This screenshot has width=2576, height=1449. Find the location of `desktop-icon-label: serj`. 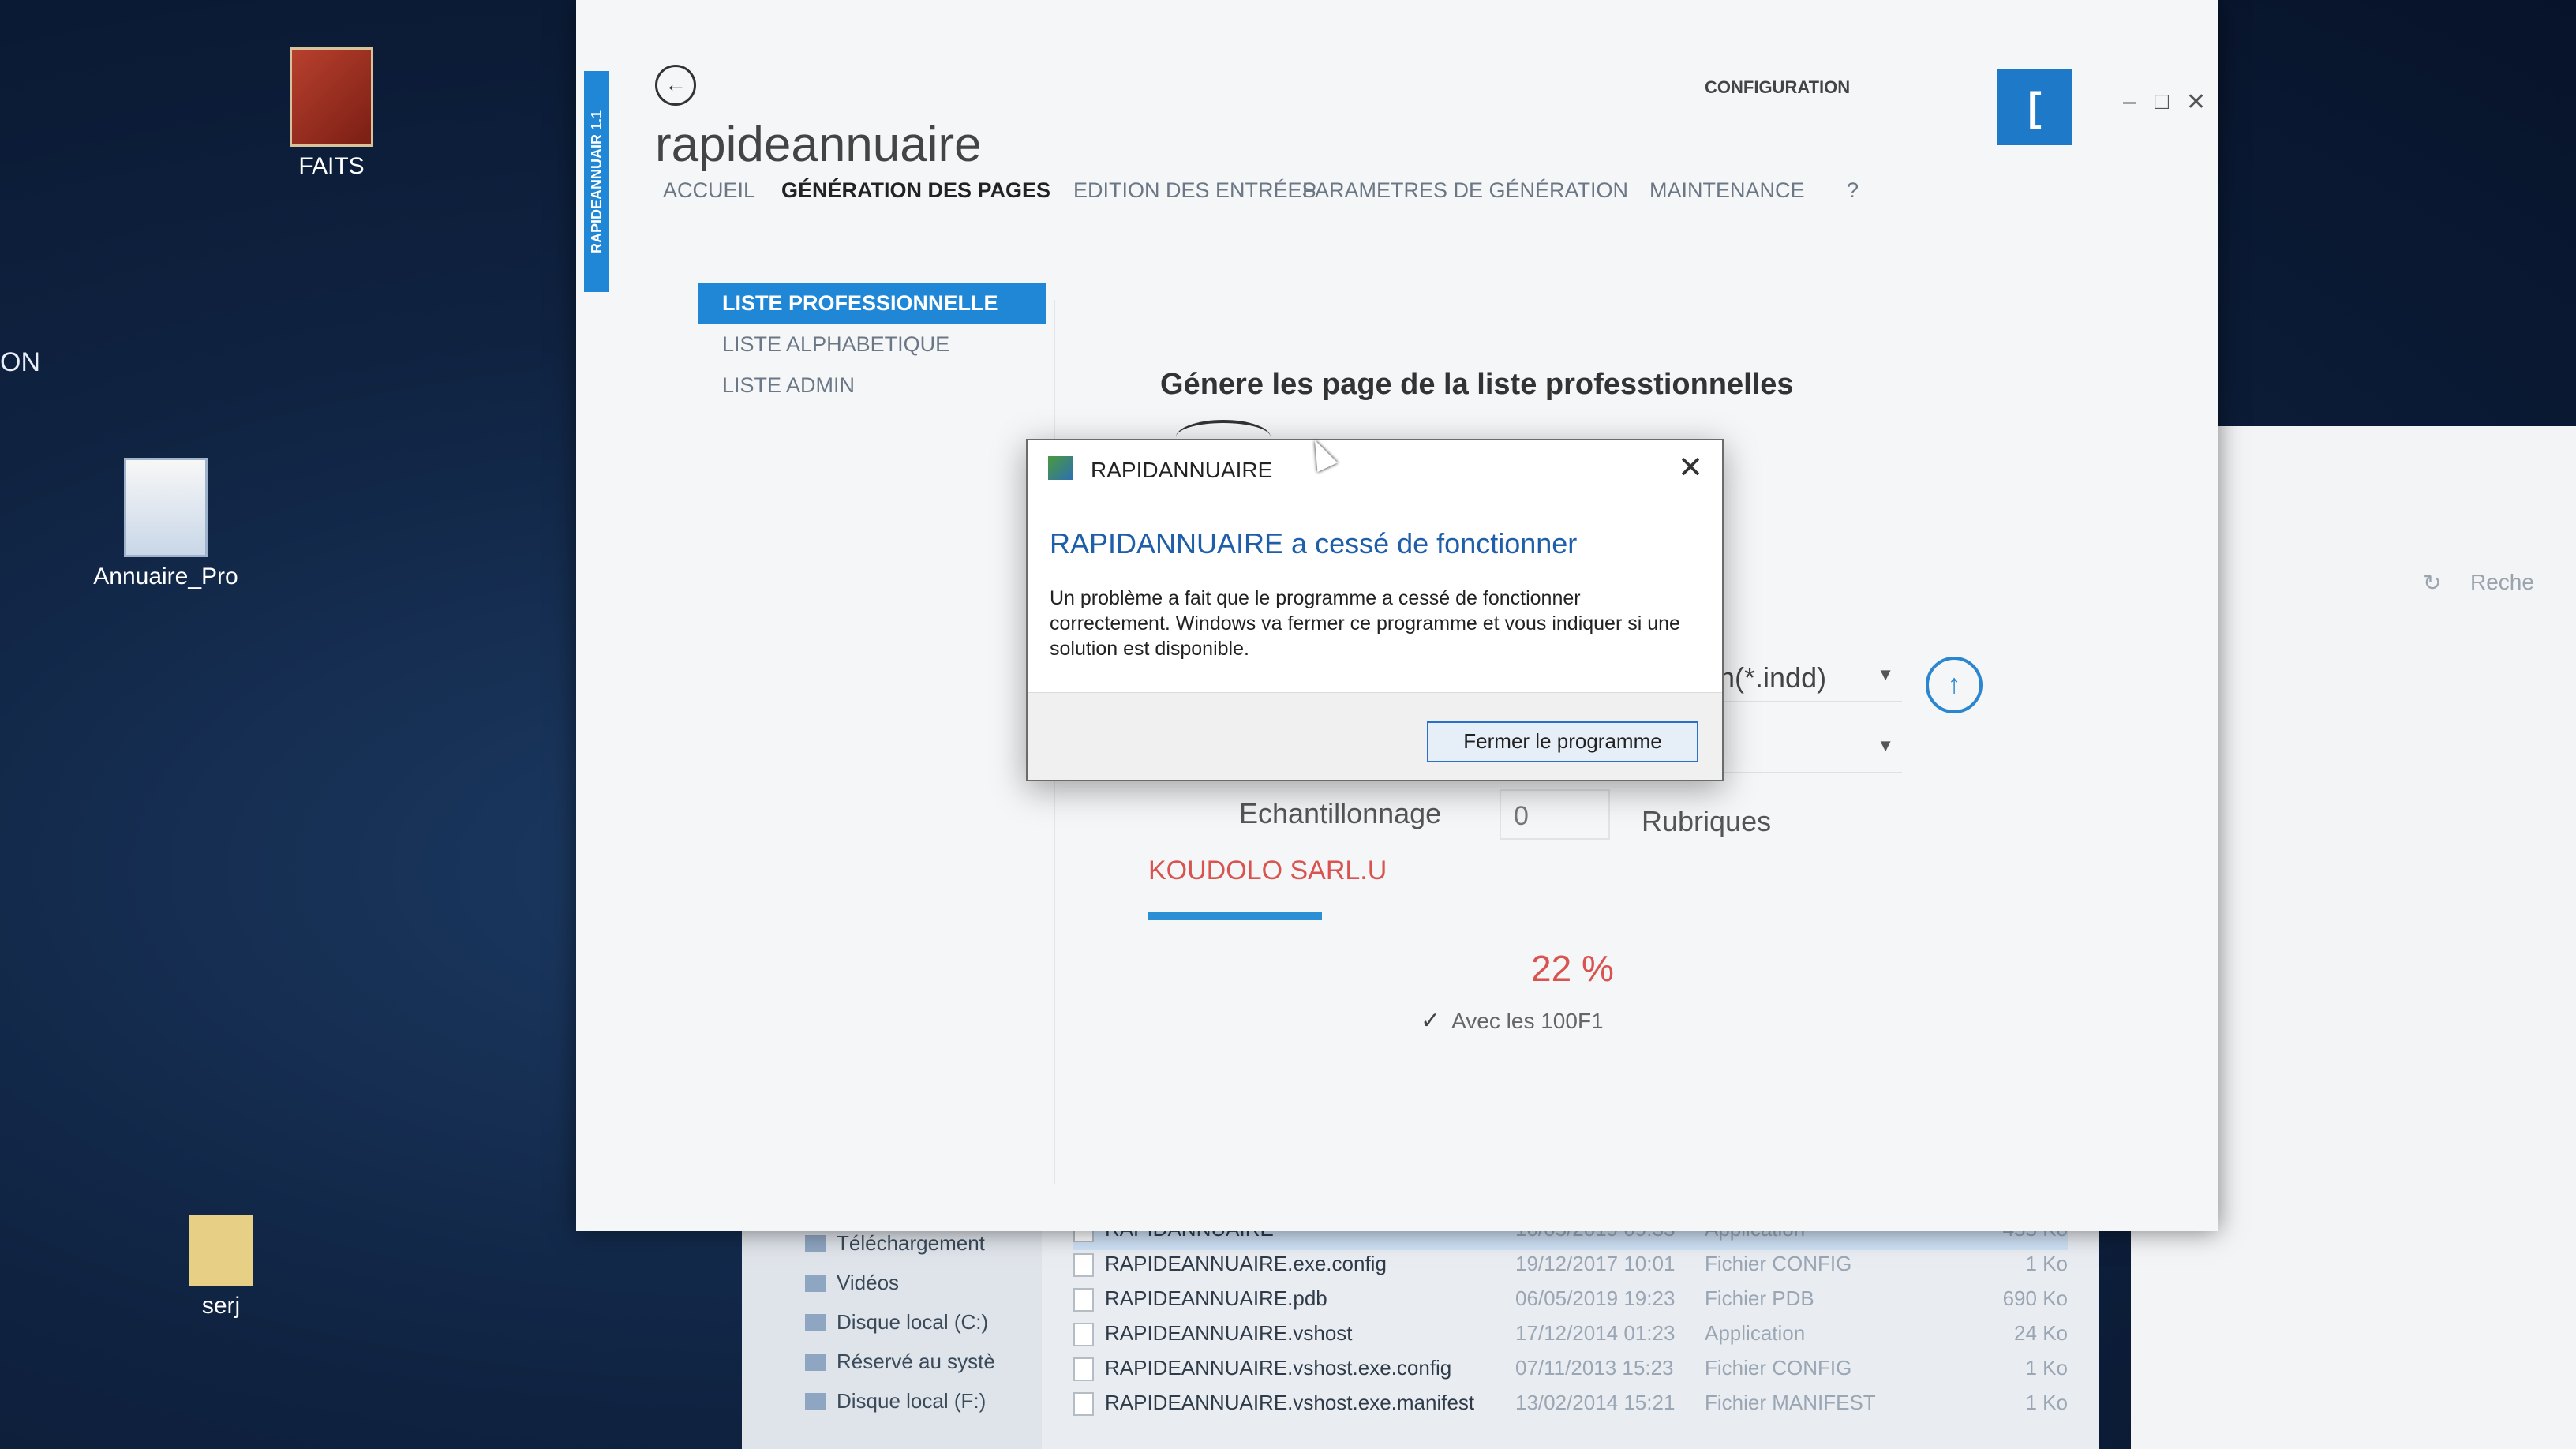

desktop-icon-label: serj is located at coordinates (221, 1306).